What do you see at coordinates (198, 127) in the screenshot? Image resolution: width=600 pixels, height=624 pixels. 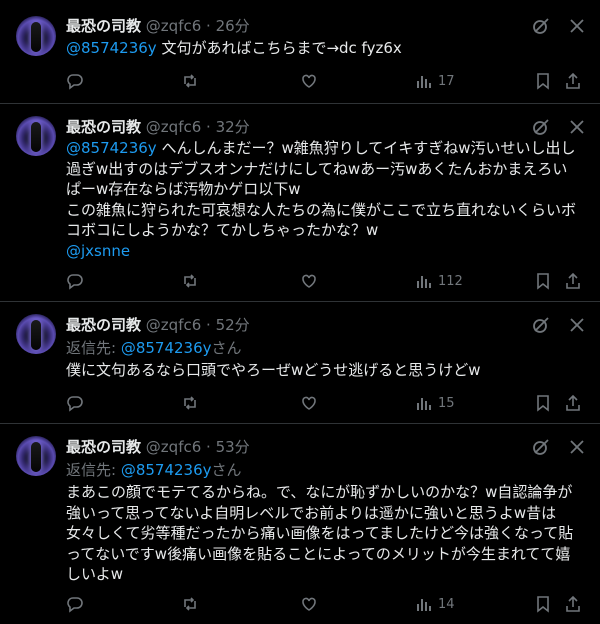 I see `handle-time: @zqfc6 · 32分` at bounding box center [198, 127].